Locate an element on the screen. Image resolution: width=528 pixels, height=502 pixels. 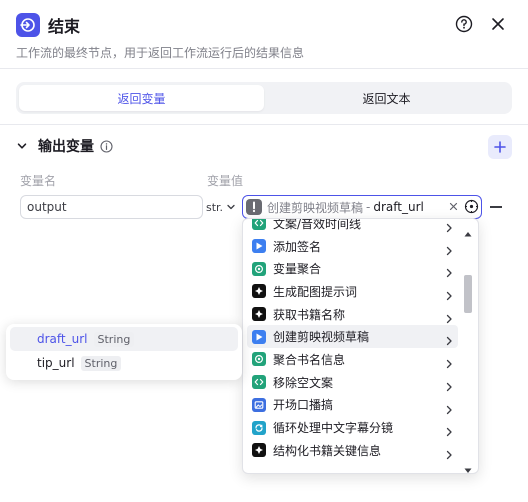
node-list-item: 开场口播搞 is located at coordinates (352, 405).